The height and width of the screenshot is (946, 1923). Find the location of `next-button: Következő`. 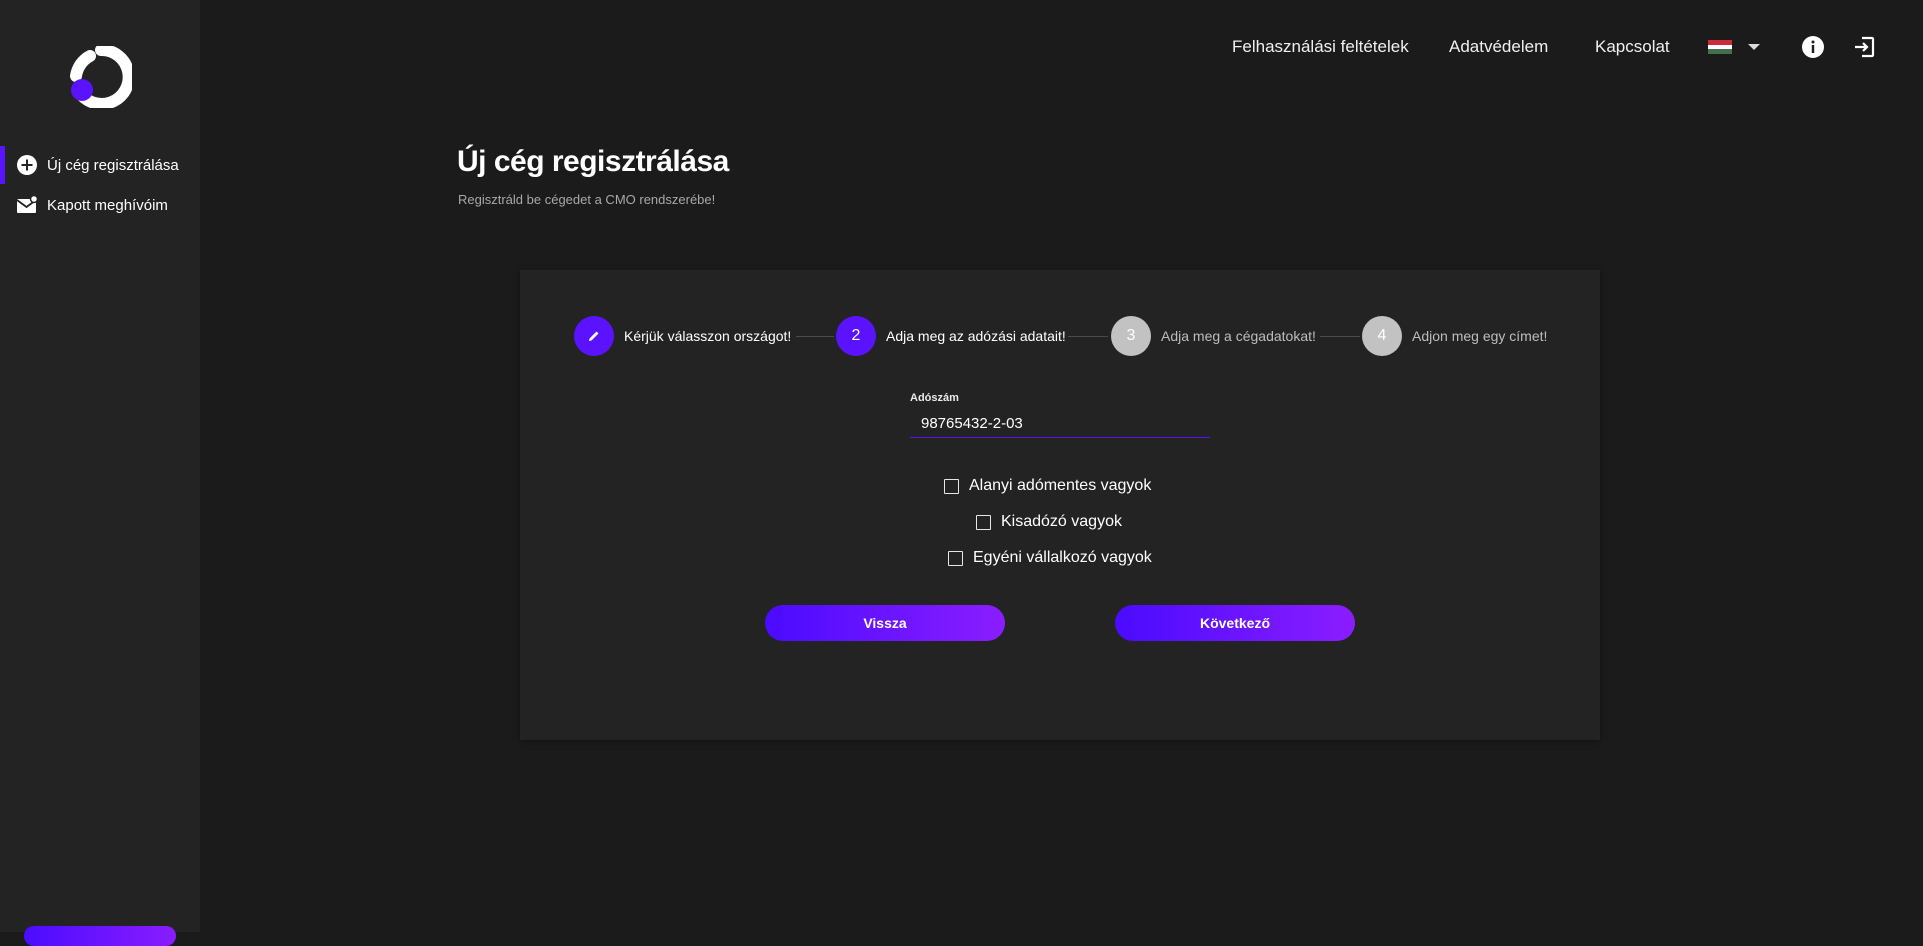

next-button: Következő is located at coordinates (1235, 623).